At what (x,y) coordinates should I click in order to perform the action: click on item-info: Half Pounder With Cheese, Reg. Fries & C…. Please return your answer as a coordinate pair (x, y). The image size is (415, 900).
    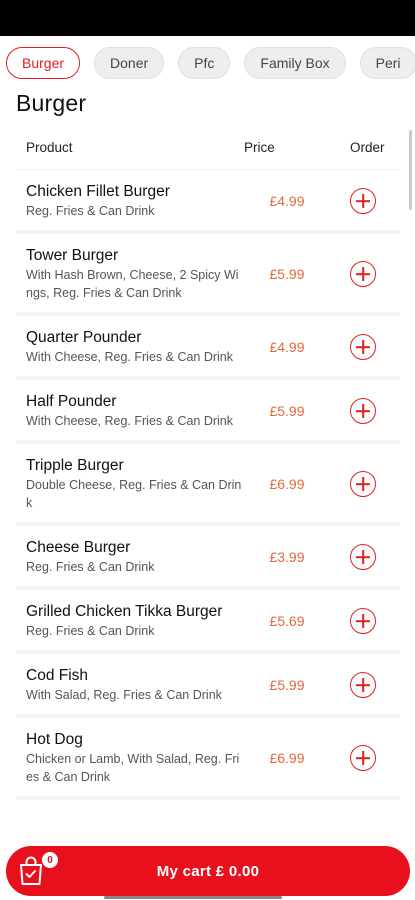
    Looking at the image, I should click on (132, 411).